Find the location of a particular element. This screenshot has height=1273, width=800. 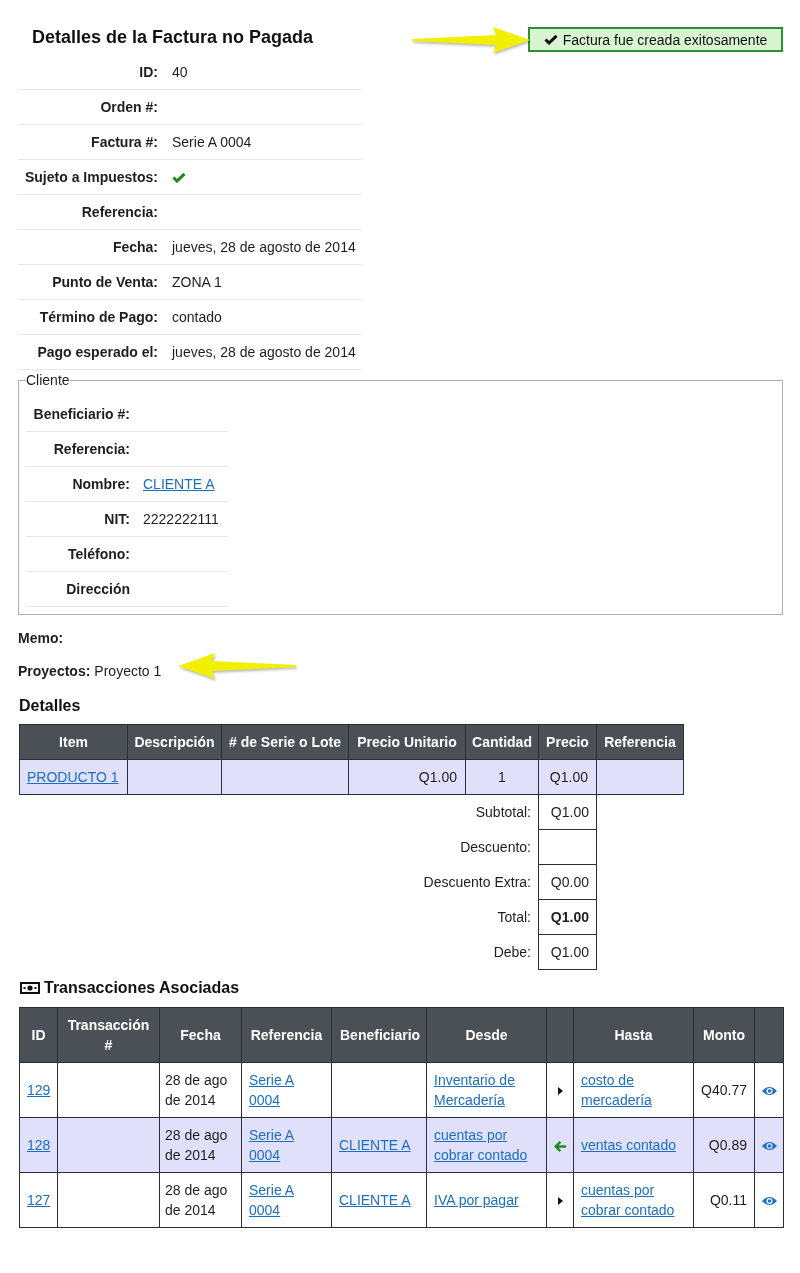

page-title: Detalles de la Factura no Pagada is located at coordinates (173, 37).